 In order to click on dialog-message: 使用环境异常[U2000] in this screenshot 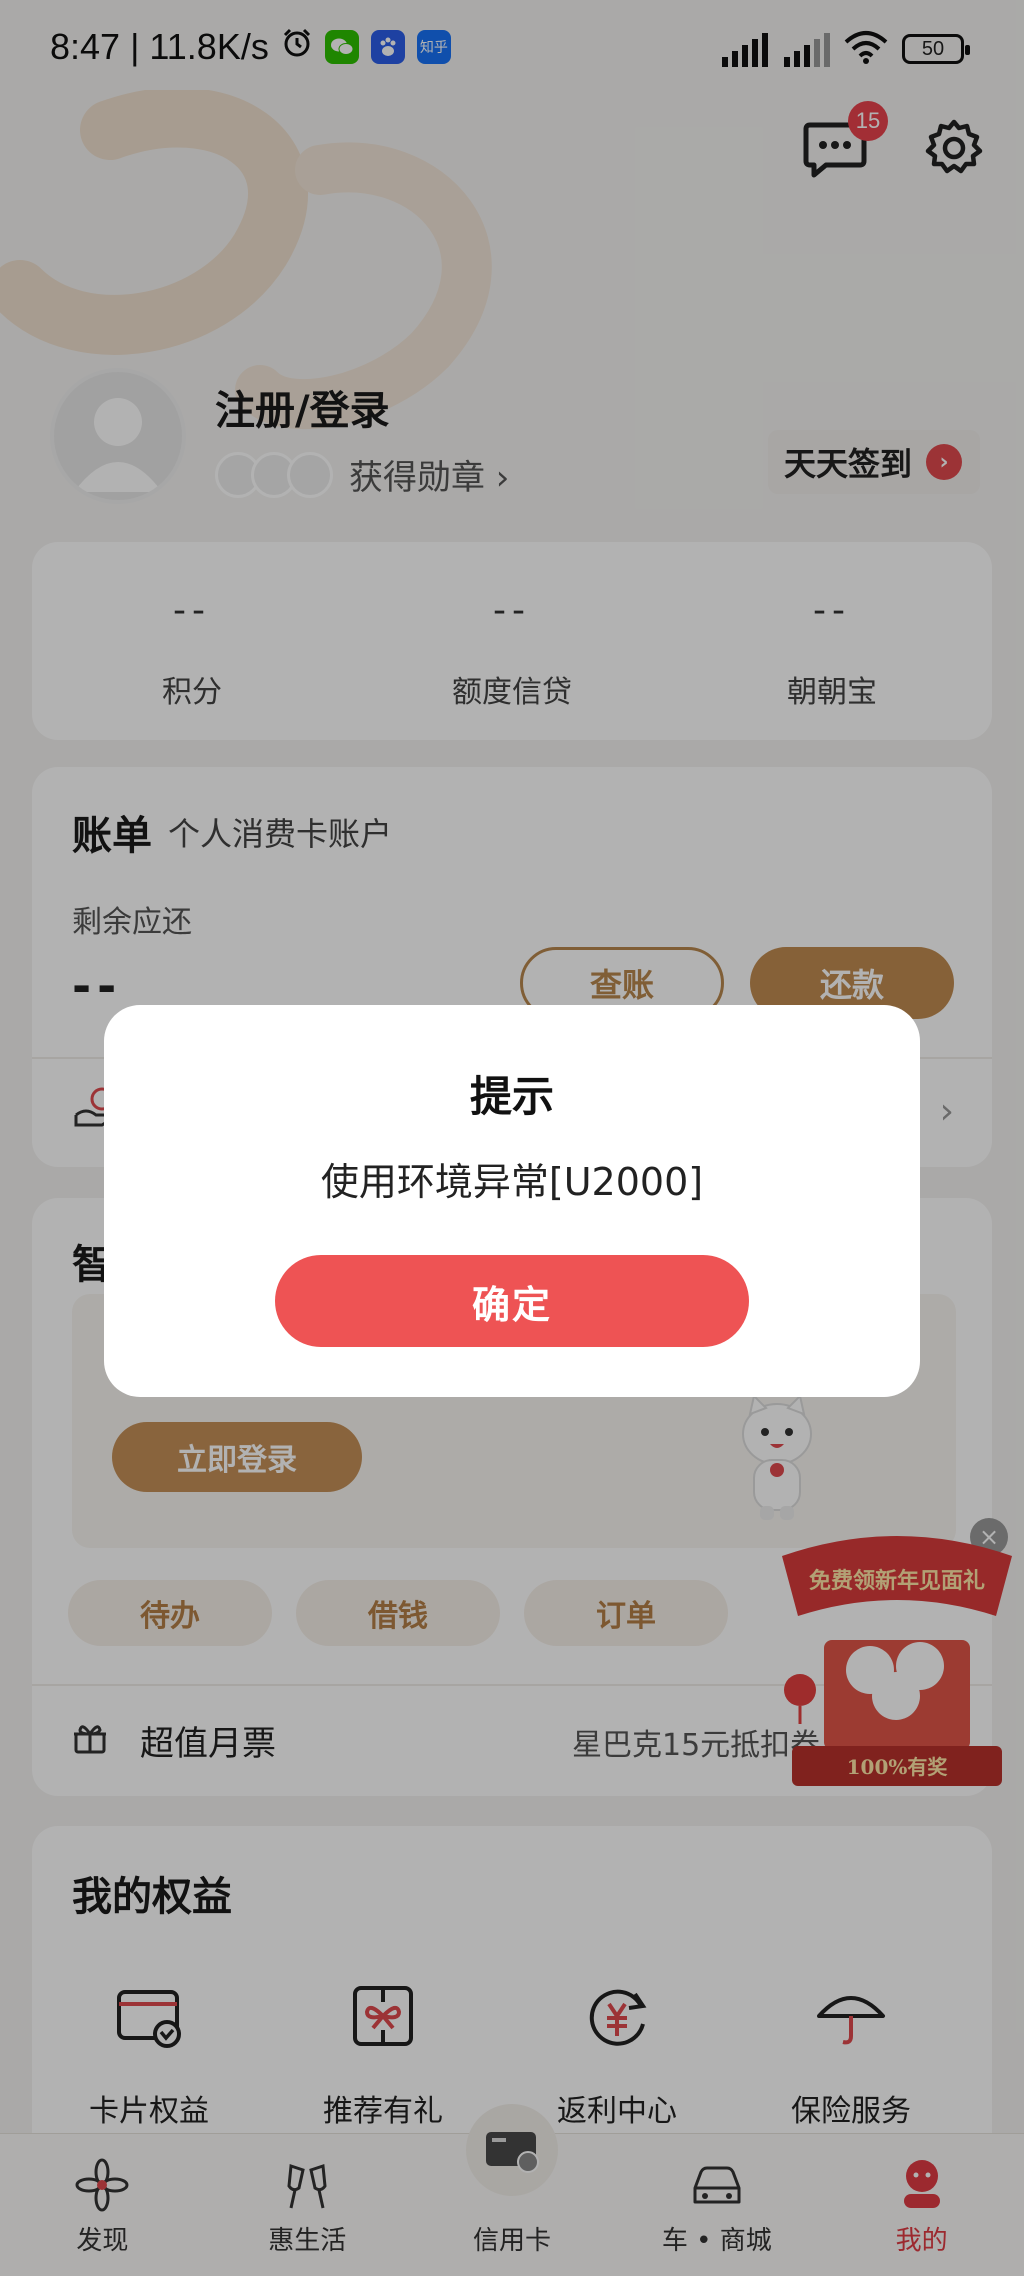, I will do `click(512, 1182)`.